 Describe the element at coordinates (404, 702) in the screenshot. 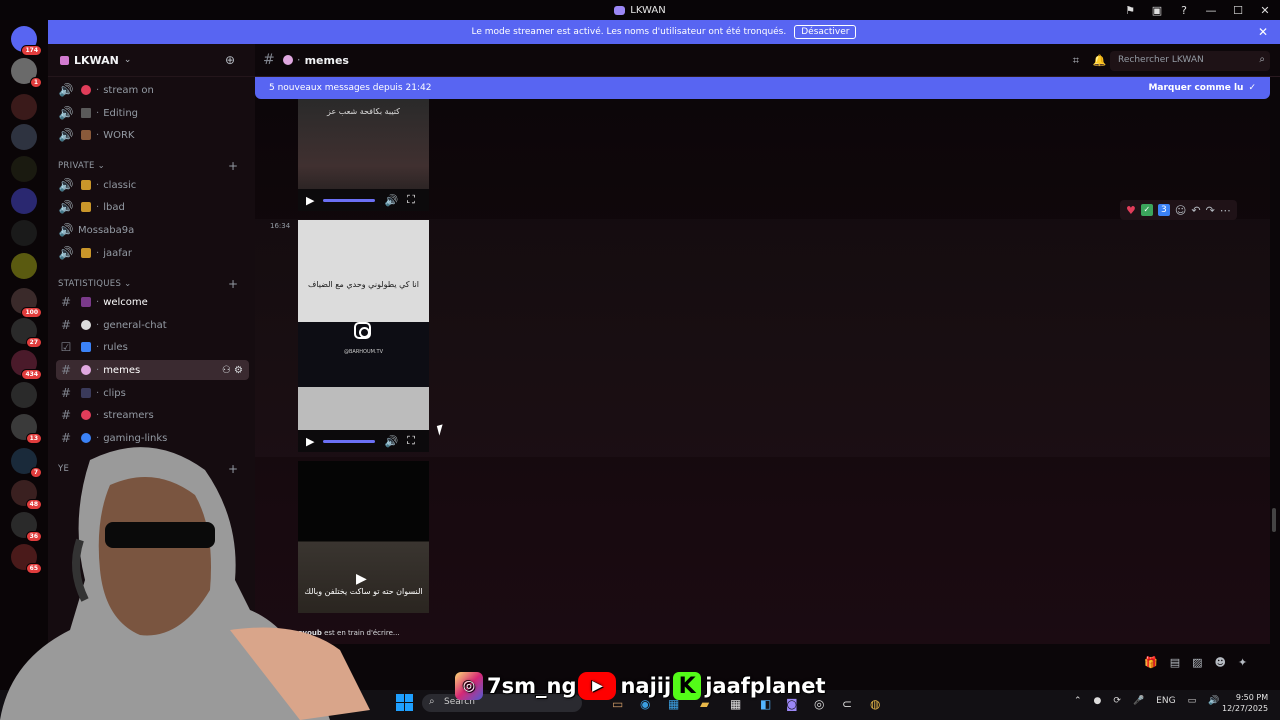

I see `windows-start-icon` at that location.